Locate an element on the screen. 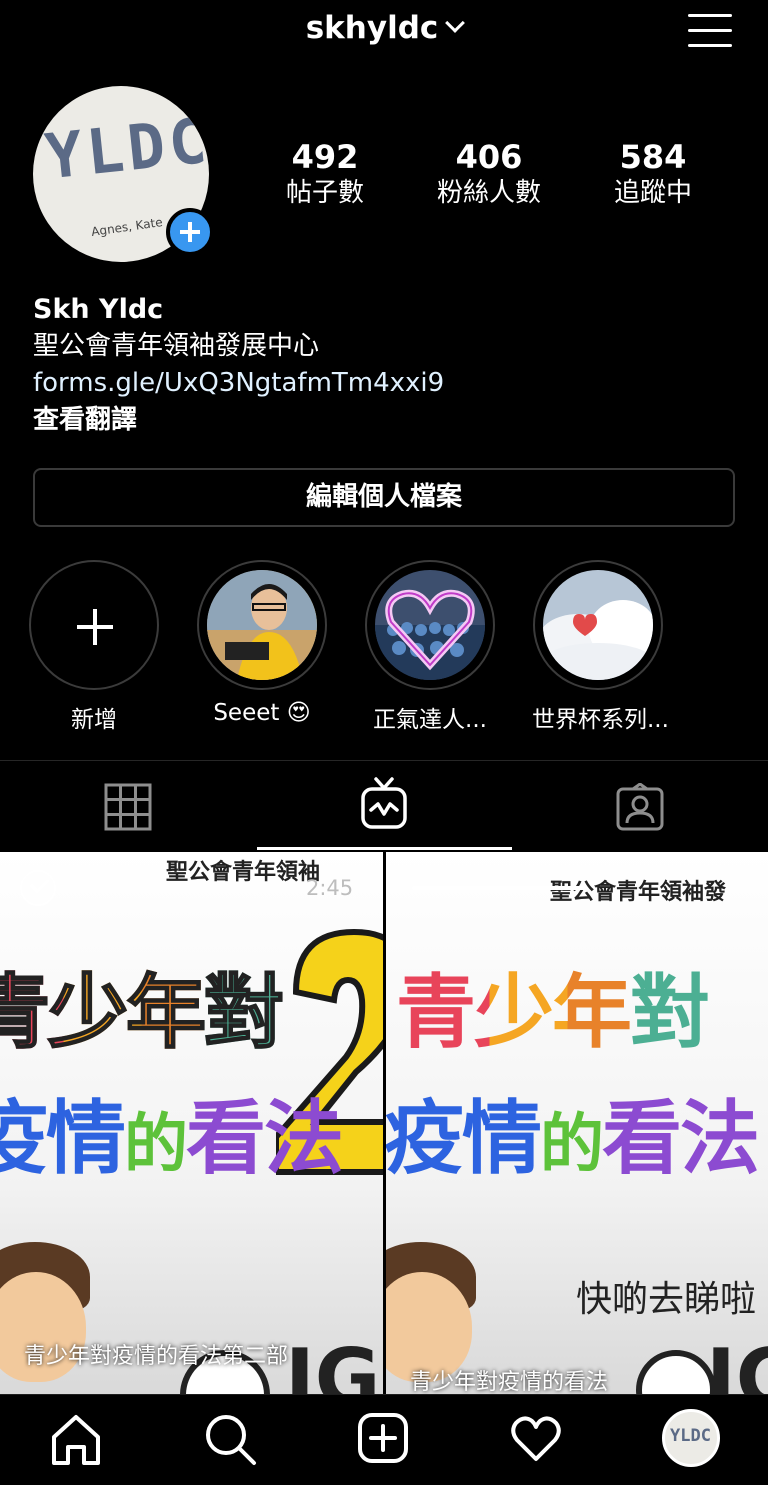 The image size is (768, 1485). grid-icon is located at coordinates (128, 807).